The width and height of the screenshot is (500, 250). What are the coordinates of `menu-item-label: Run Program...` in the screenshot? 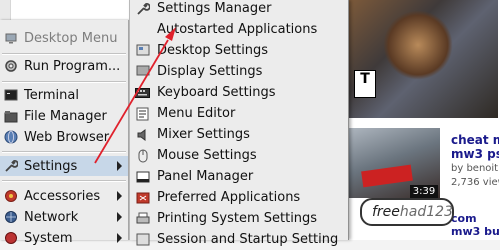 It's located at (72, 66).